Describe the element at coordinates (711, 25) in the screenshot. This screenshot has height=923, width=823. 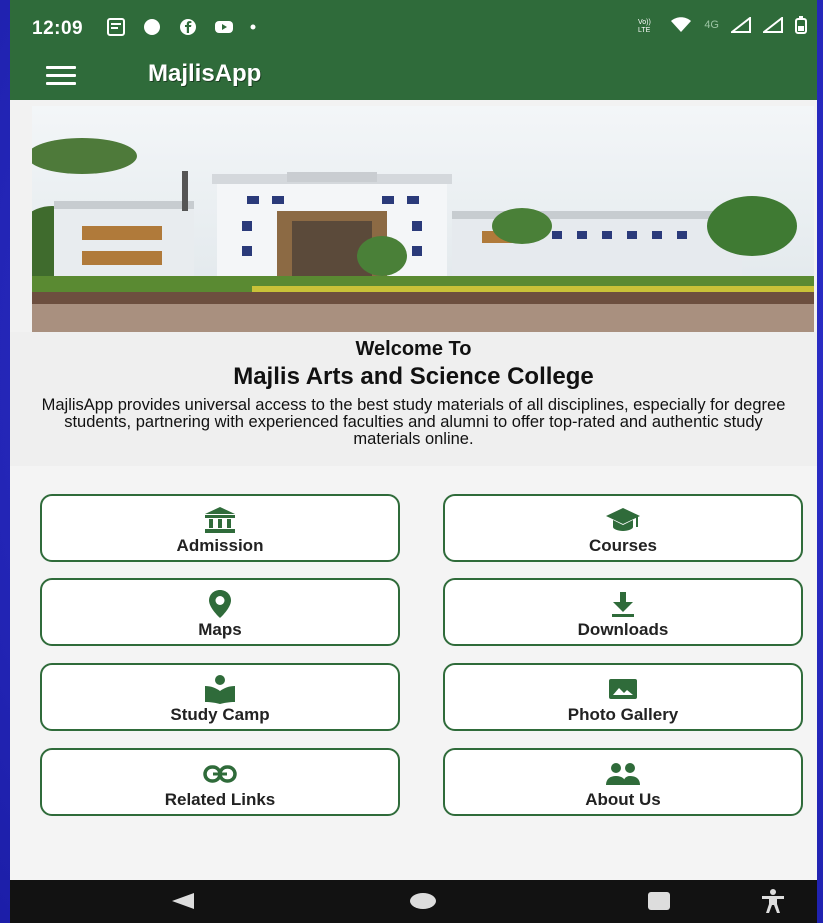
I see `network-type: 4G` at that location.